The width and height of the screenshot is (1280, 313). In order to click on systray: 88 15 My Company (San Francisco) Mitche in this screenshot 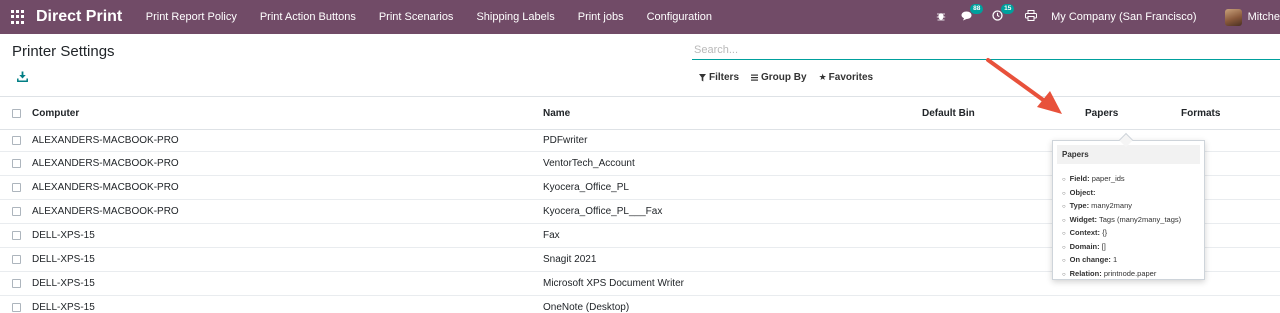, I will do `click(1108, 17)`.